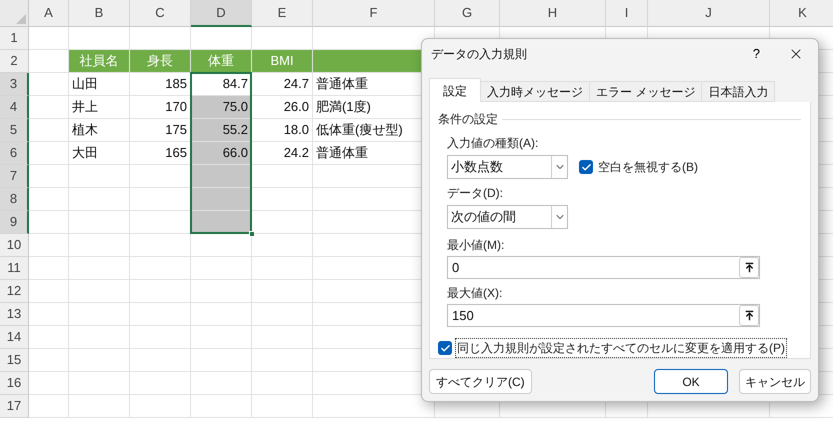 This screenshot has height=421, width=833. What do you see at coordinates (801, 13) in the screenshot?
I see `column-header: K` at bounding box center [801, 13].